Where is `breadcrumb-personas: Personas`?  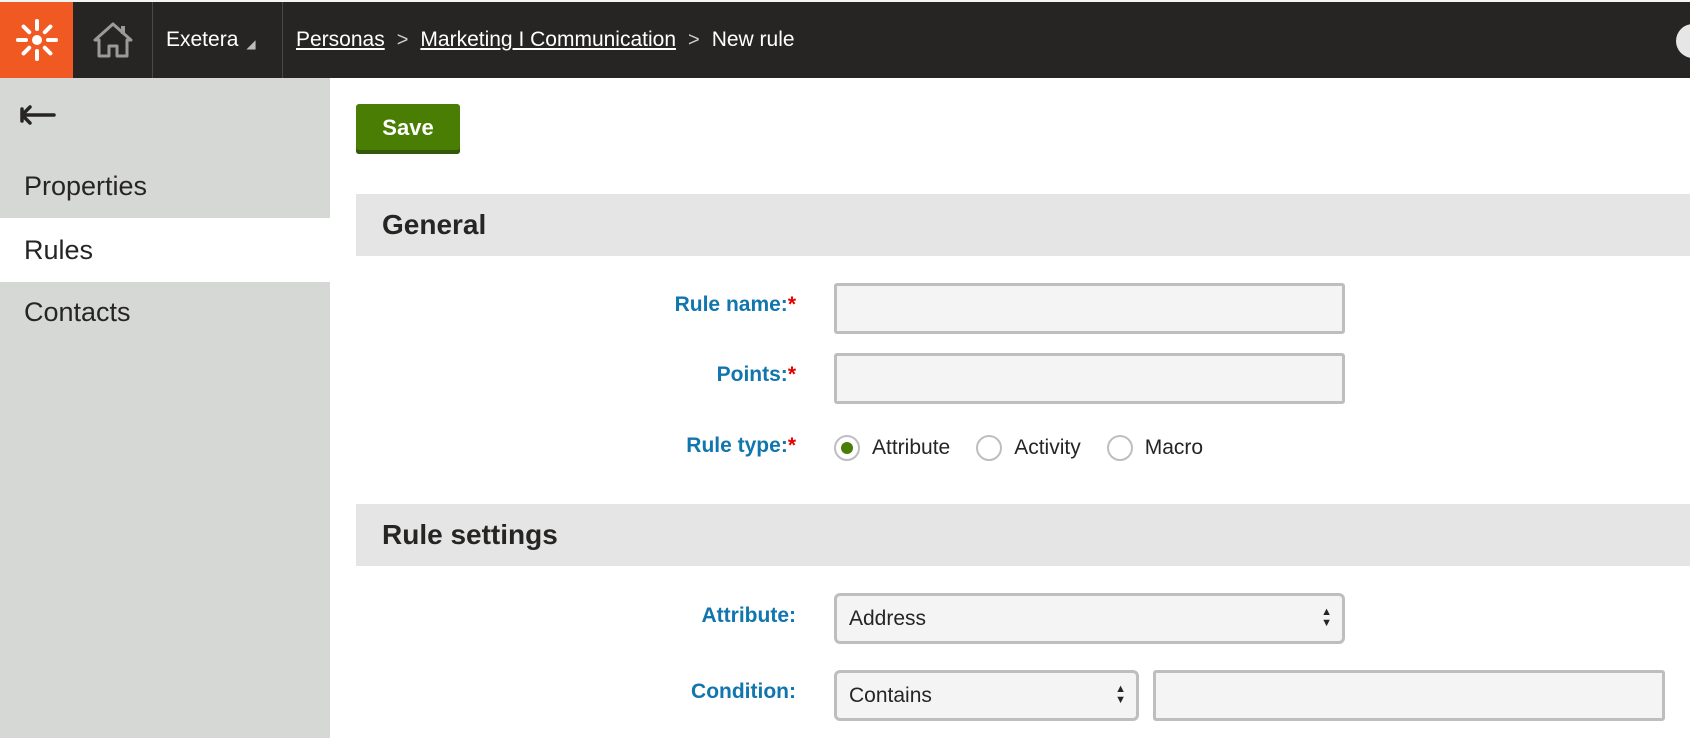 breadcrumb-personas: Personas is located at coordinates (340, 40).